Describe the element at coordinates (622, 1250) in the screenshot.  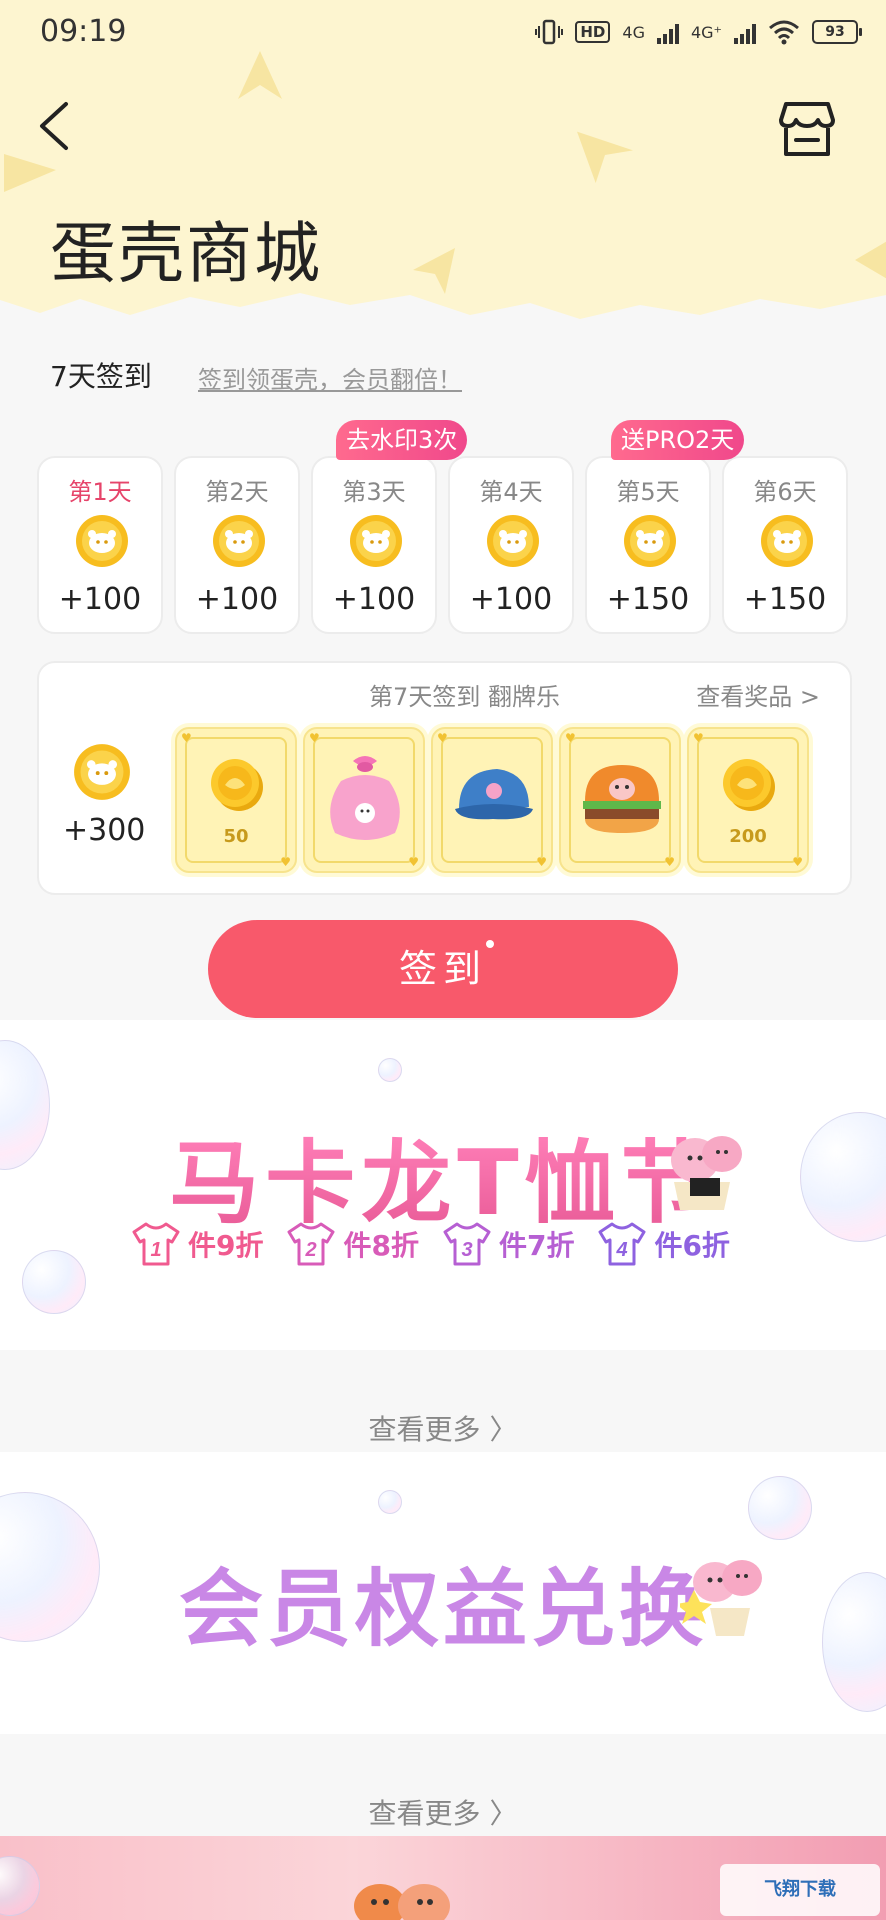
I see `offer-num: 4` at that location.